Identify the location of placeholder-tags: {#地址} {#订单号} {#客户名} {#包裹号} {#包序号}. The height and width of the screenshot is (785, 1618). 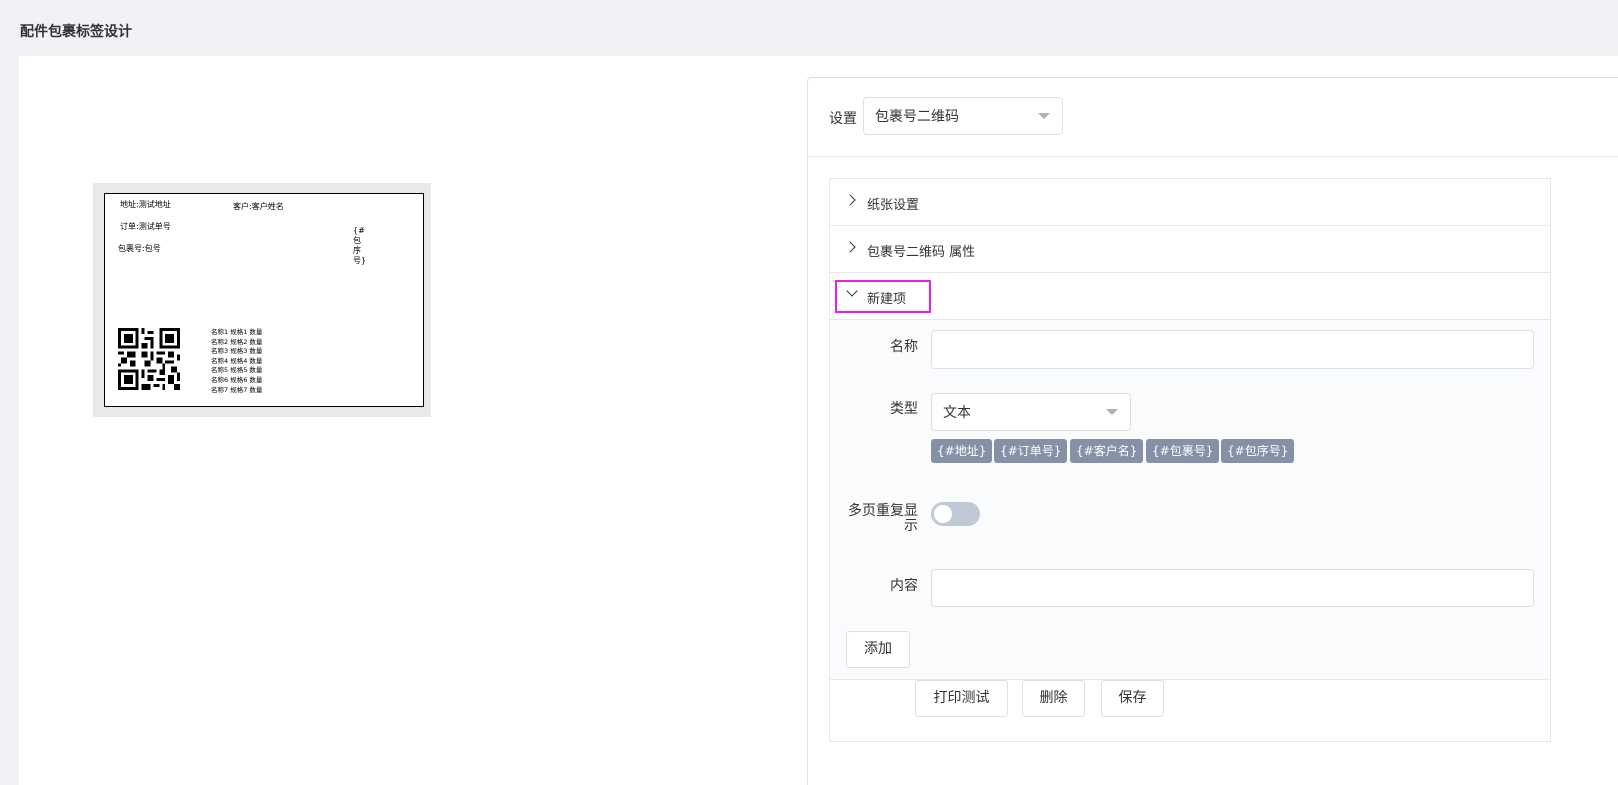
(1131, 451).